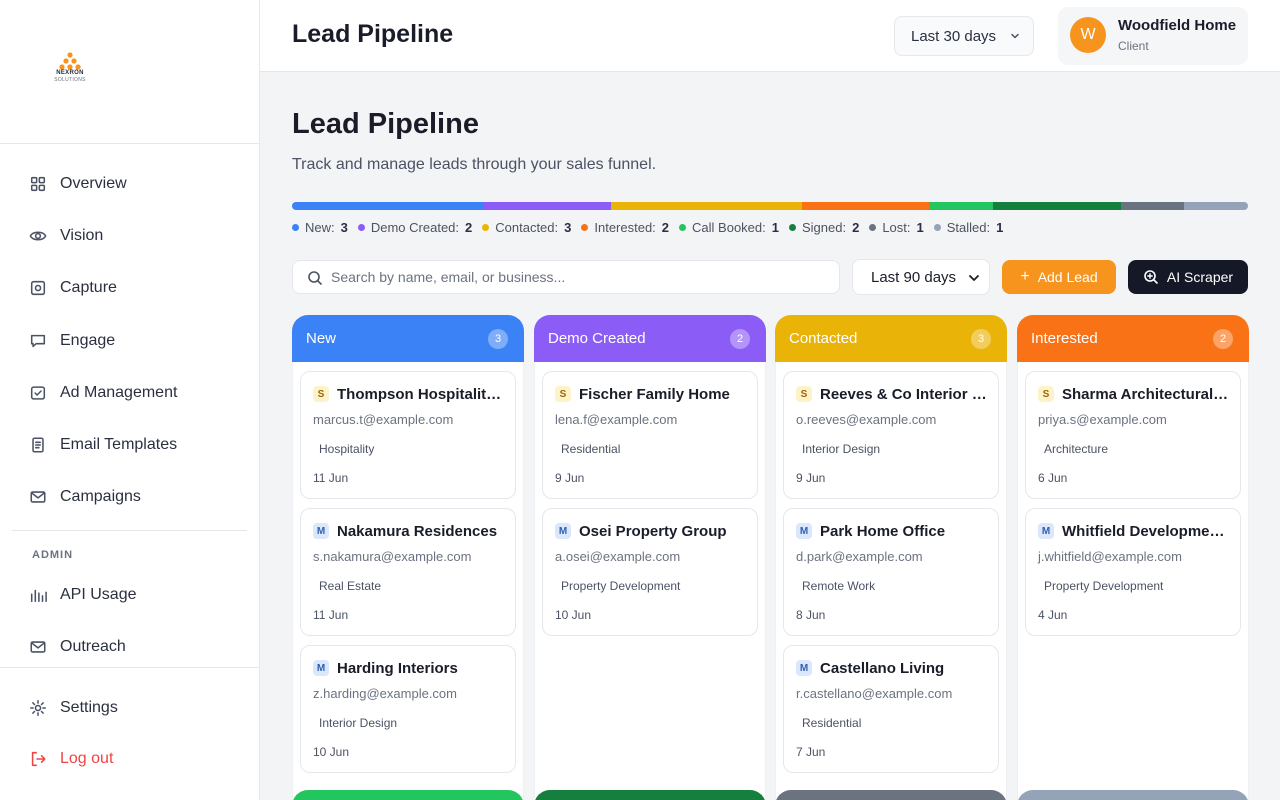 Image resolution: width=1280 pixels, height=800 pixels. Describe the element at coordinates (882, 668) in the screenshot. I see `lead-name: Castellano Living` at that location.